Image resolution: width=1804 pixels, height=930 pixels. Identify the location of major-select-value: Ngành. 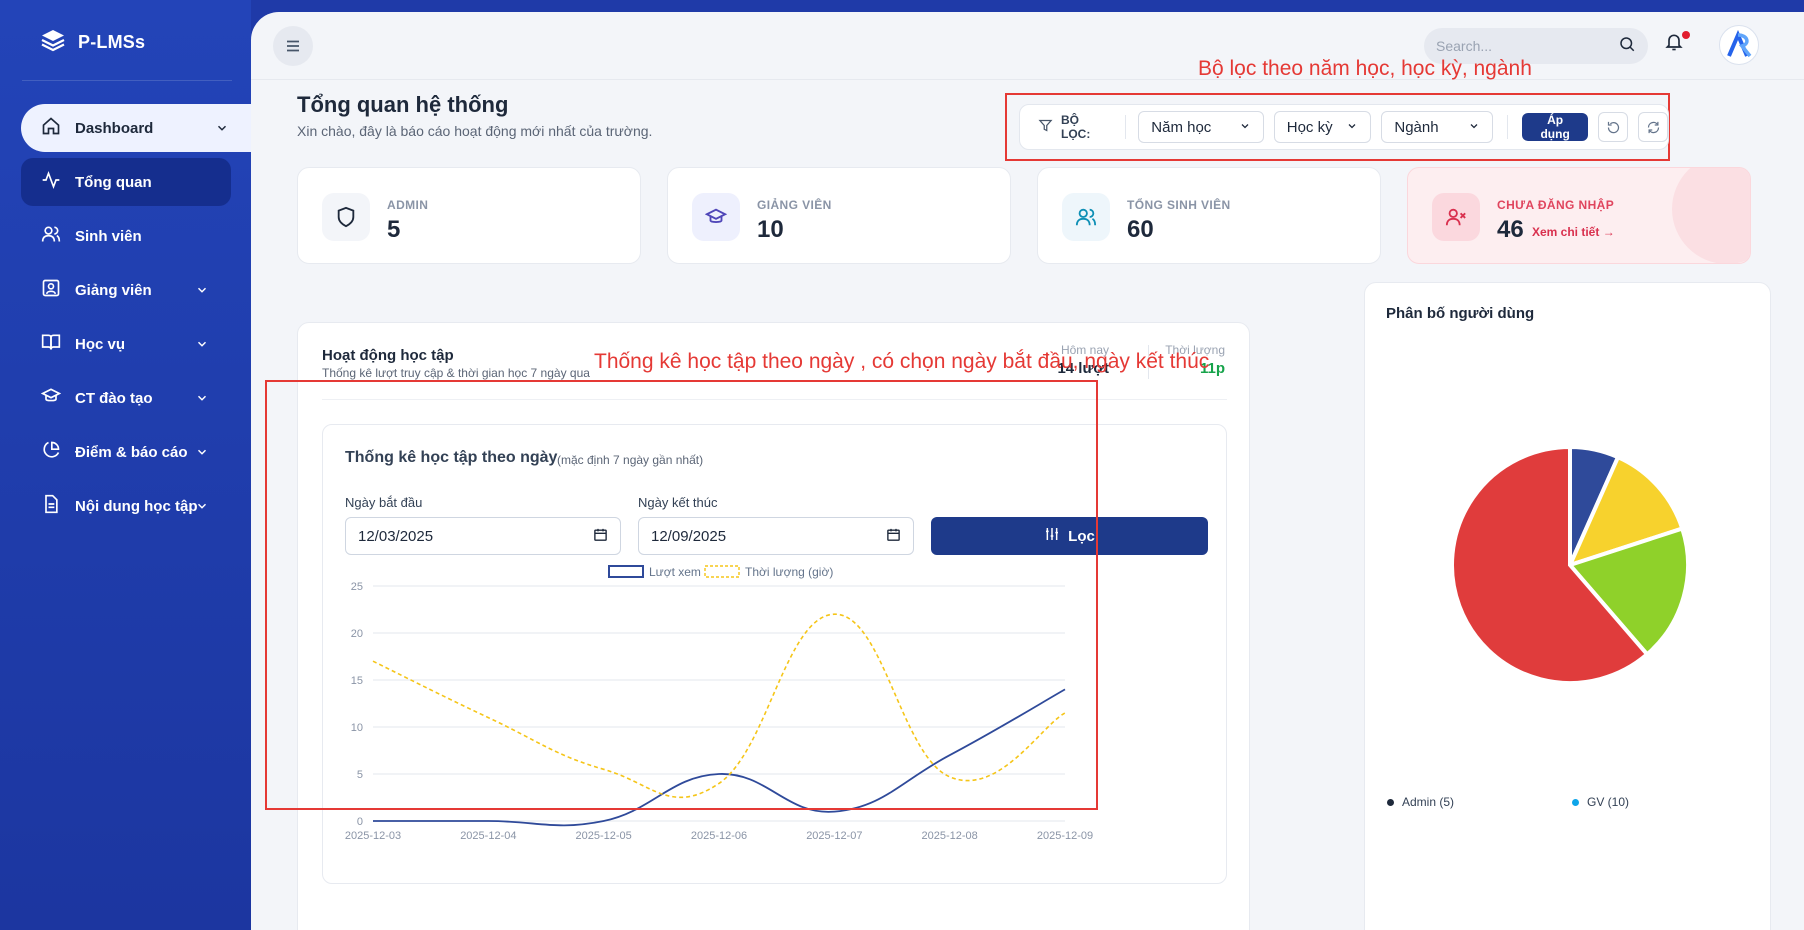
(1416, 127).